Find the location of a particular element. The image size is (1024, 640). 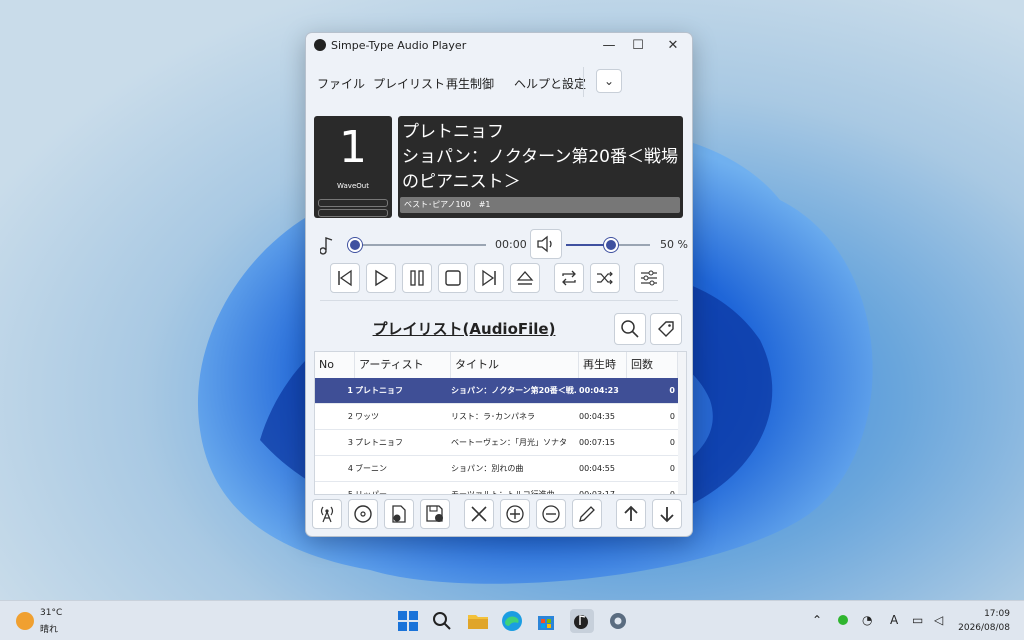

seek-row: 00:00 50 % is located at coordinates (499, 244).